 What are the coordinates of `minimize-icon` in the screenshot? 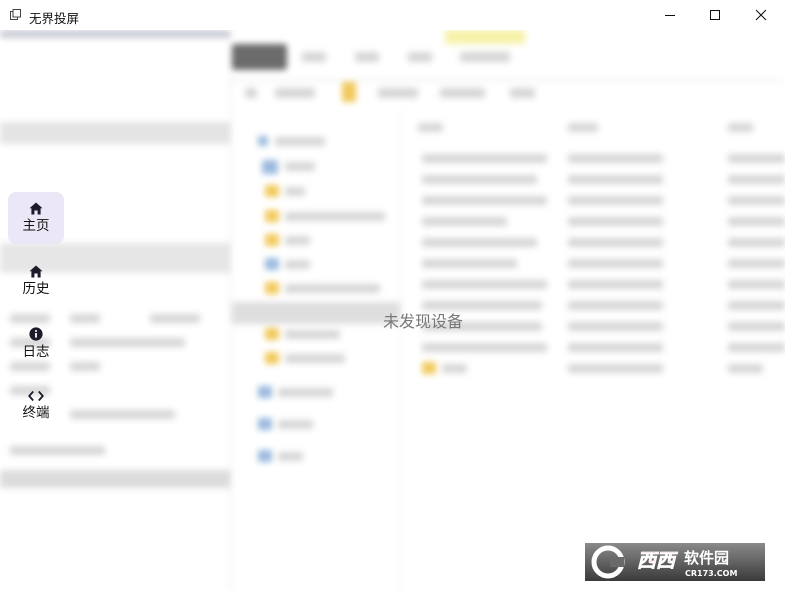 It's located at (670, 15).